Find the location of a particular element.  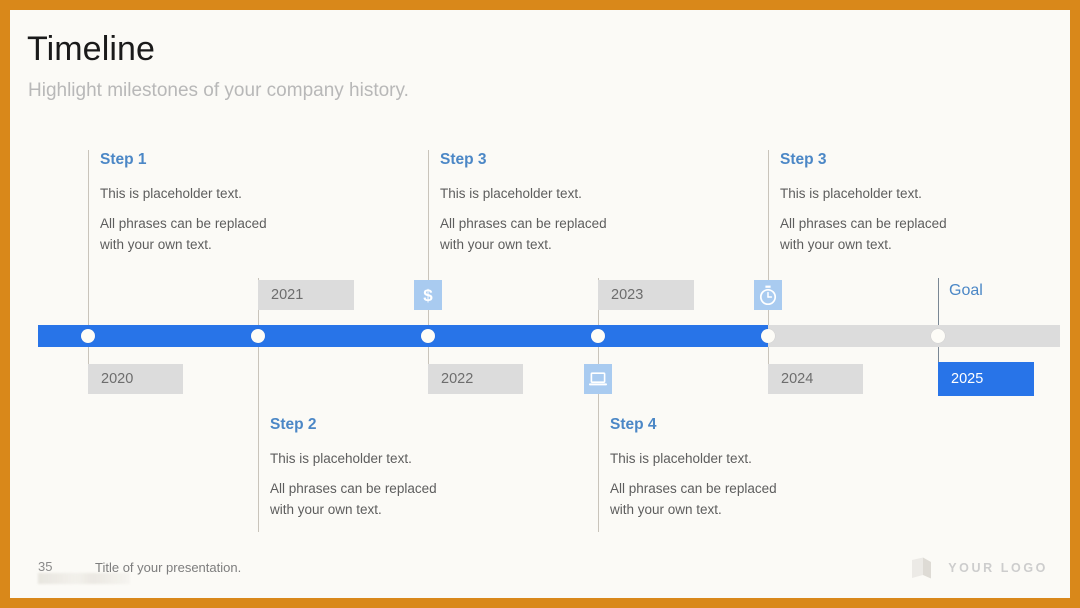

year-label-2022: 2022 is located at coordinates (475, 379).